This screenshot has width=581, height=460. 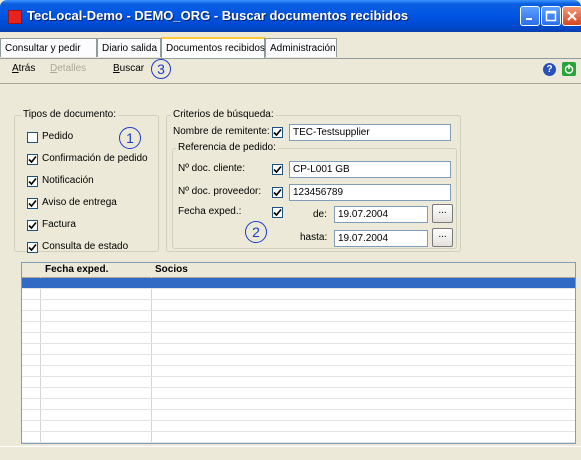 I want to click on checkbox-factura, so click(x=32, y=225).